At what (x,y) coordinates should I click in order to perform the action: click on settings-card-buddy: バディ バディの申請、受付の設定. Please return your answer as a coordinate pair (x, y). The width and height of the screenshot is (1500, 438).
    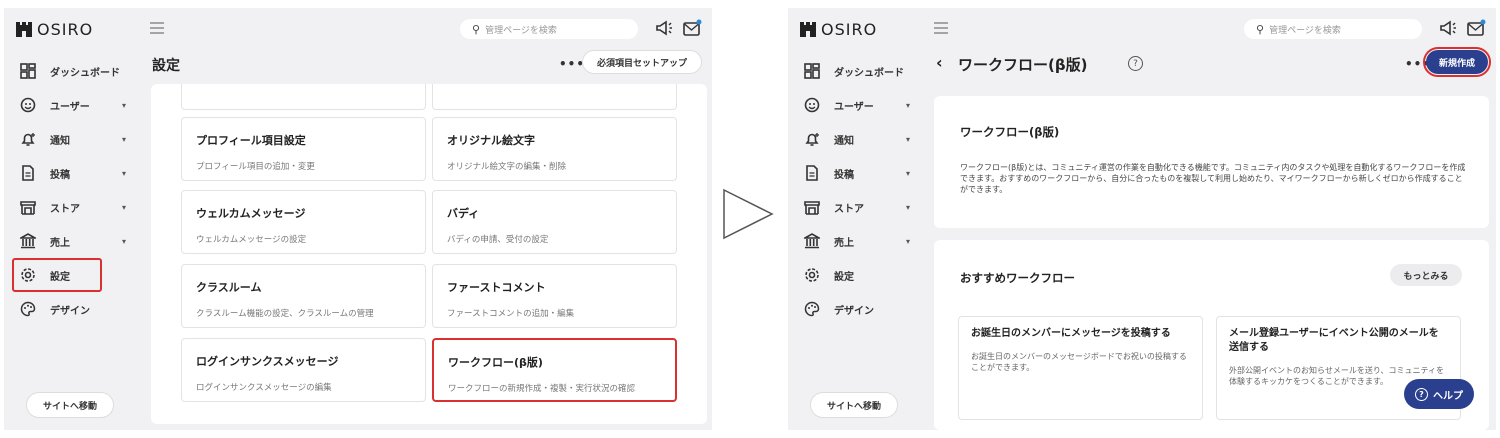
    Looking at the image, I should click on (554, 222).